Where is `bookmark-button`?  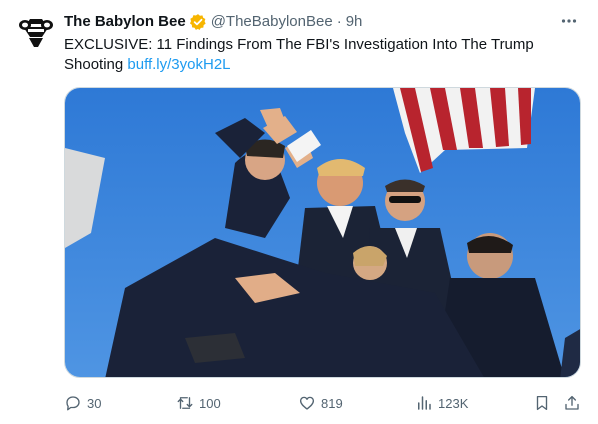
bookmark-button is located at coordinates (542, 403).